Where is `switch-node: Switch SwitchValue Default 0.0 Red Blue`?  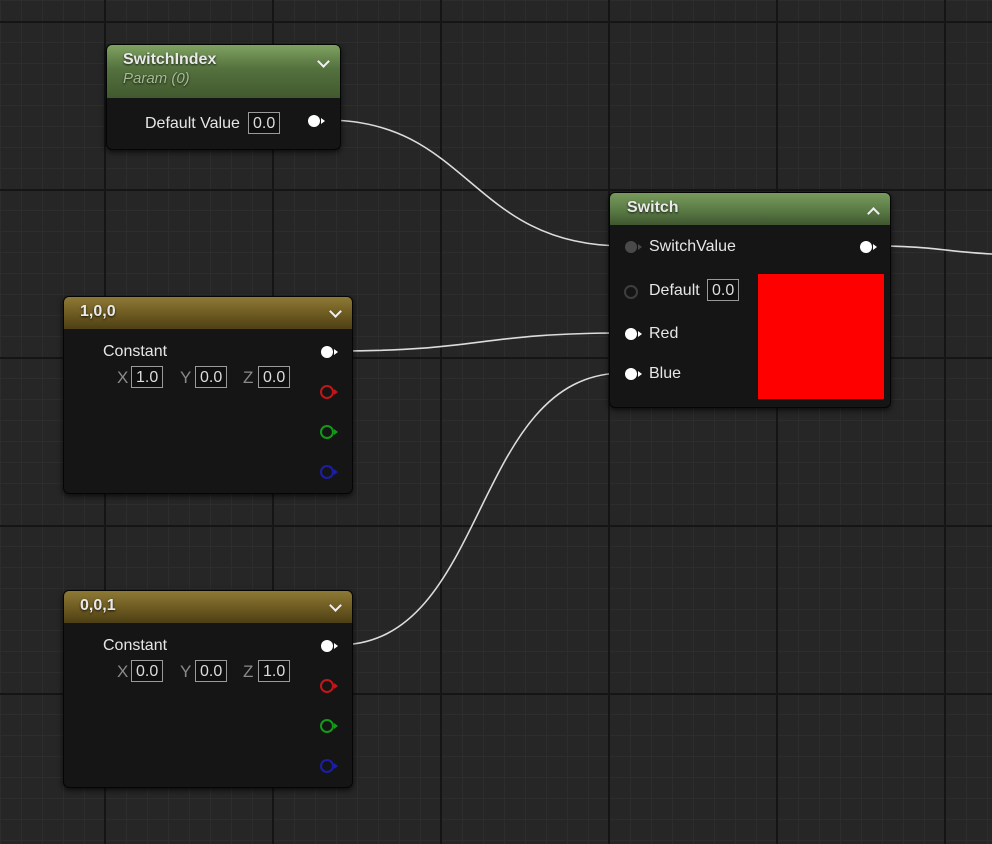
switch-node: Switch SwitchValue Default 0.0 Red Blue is located at coordinates (750, 300).